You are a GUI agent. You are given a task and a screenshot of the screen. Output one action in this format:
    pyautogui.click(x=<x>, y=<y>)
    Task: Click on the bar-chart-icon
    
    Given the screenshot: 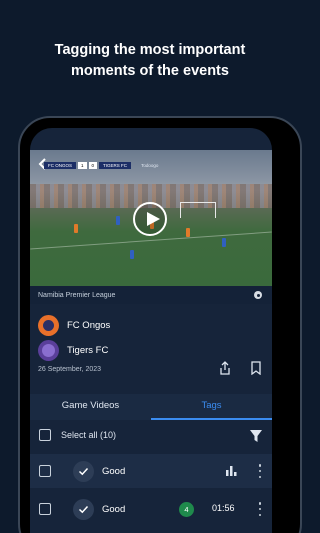 What is the action you would take?
    pyautogui.click(x=231, y=470)
    